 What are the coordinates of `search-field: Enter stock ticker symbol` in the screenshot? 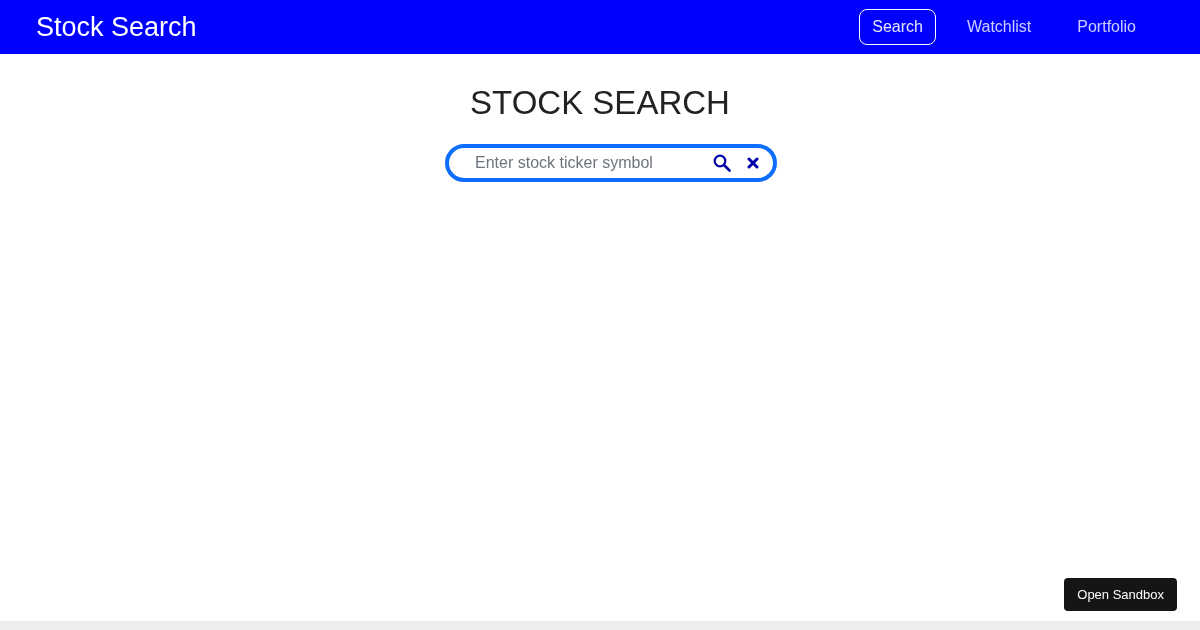 It's located at (611, 163).